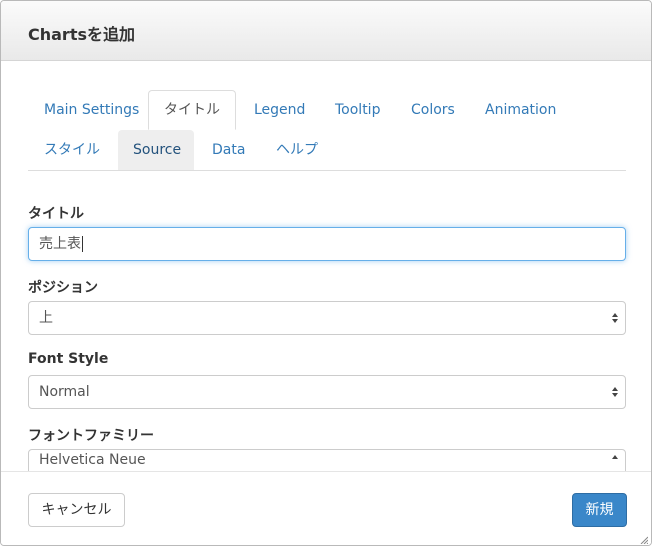 The image size is (652, 546). I want to click on position-select-value: 上, so click(46, 318).